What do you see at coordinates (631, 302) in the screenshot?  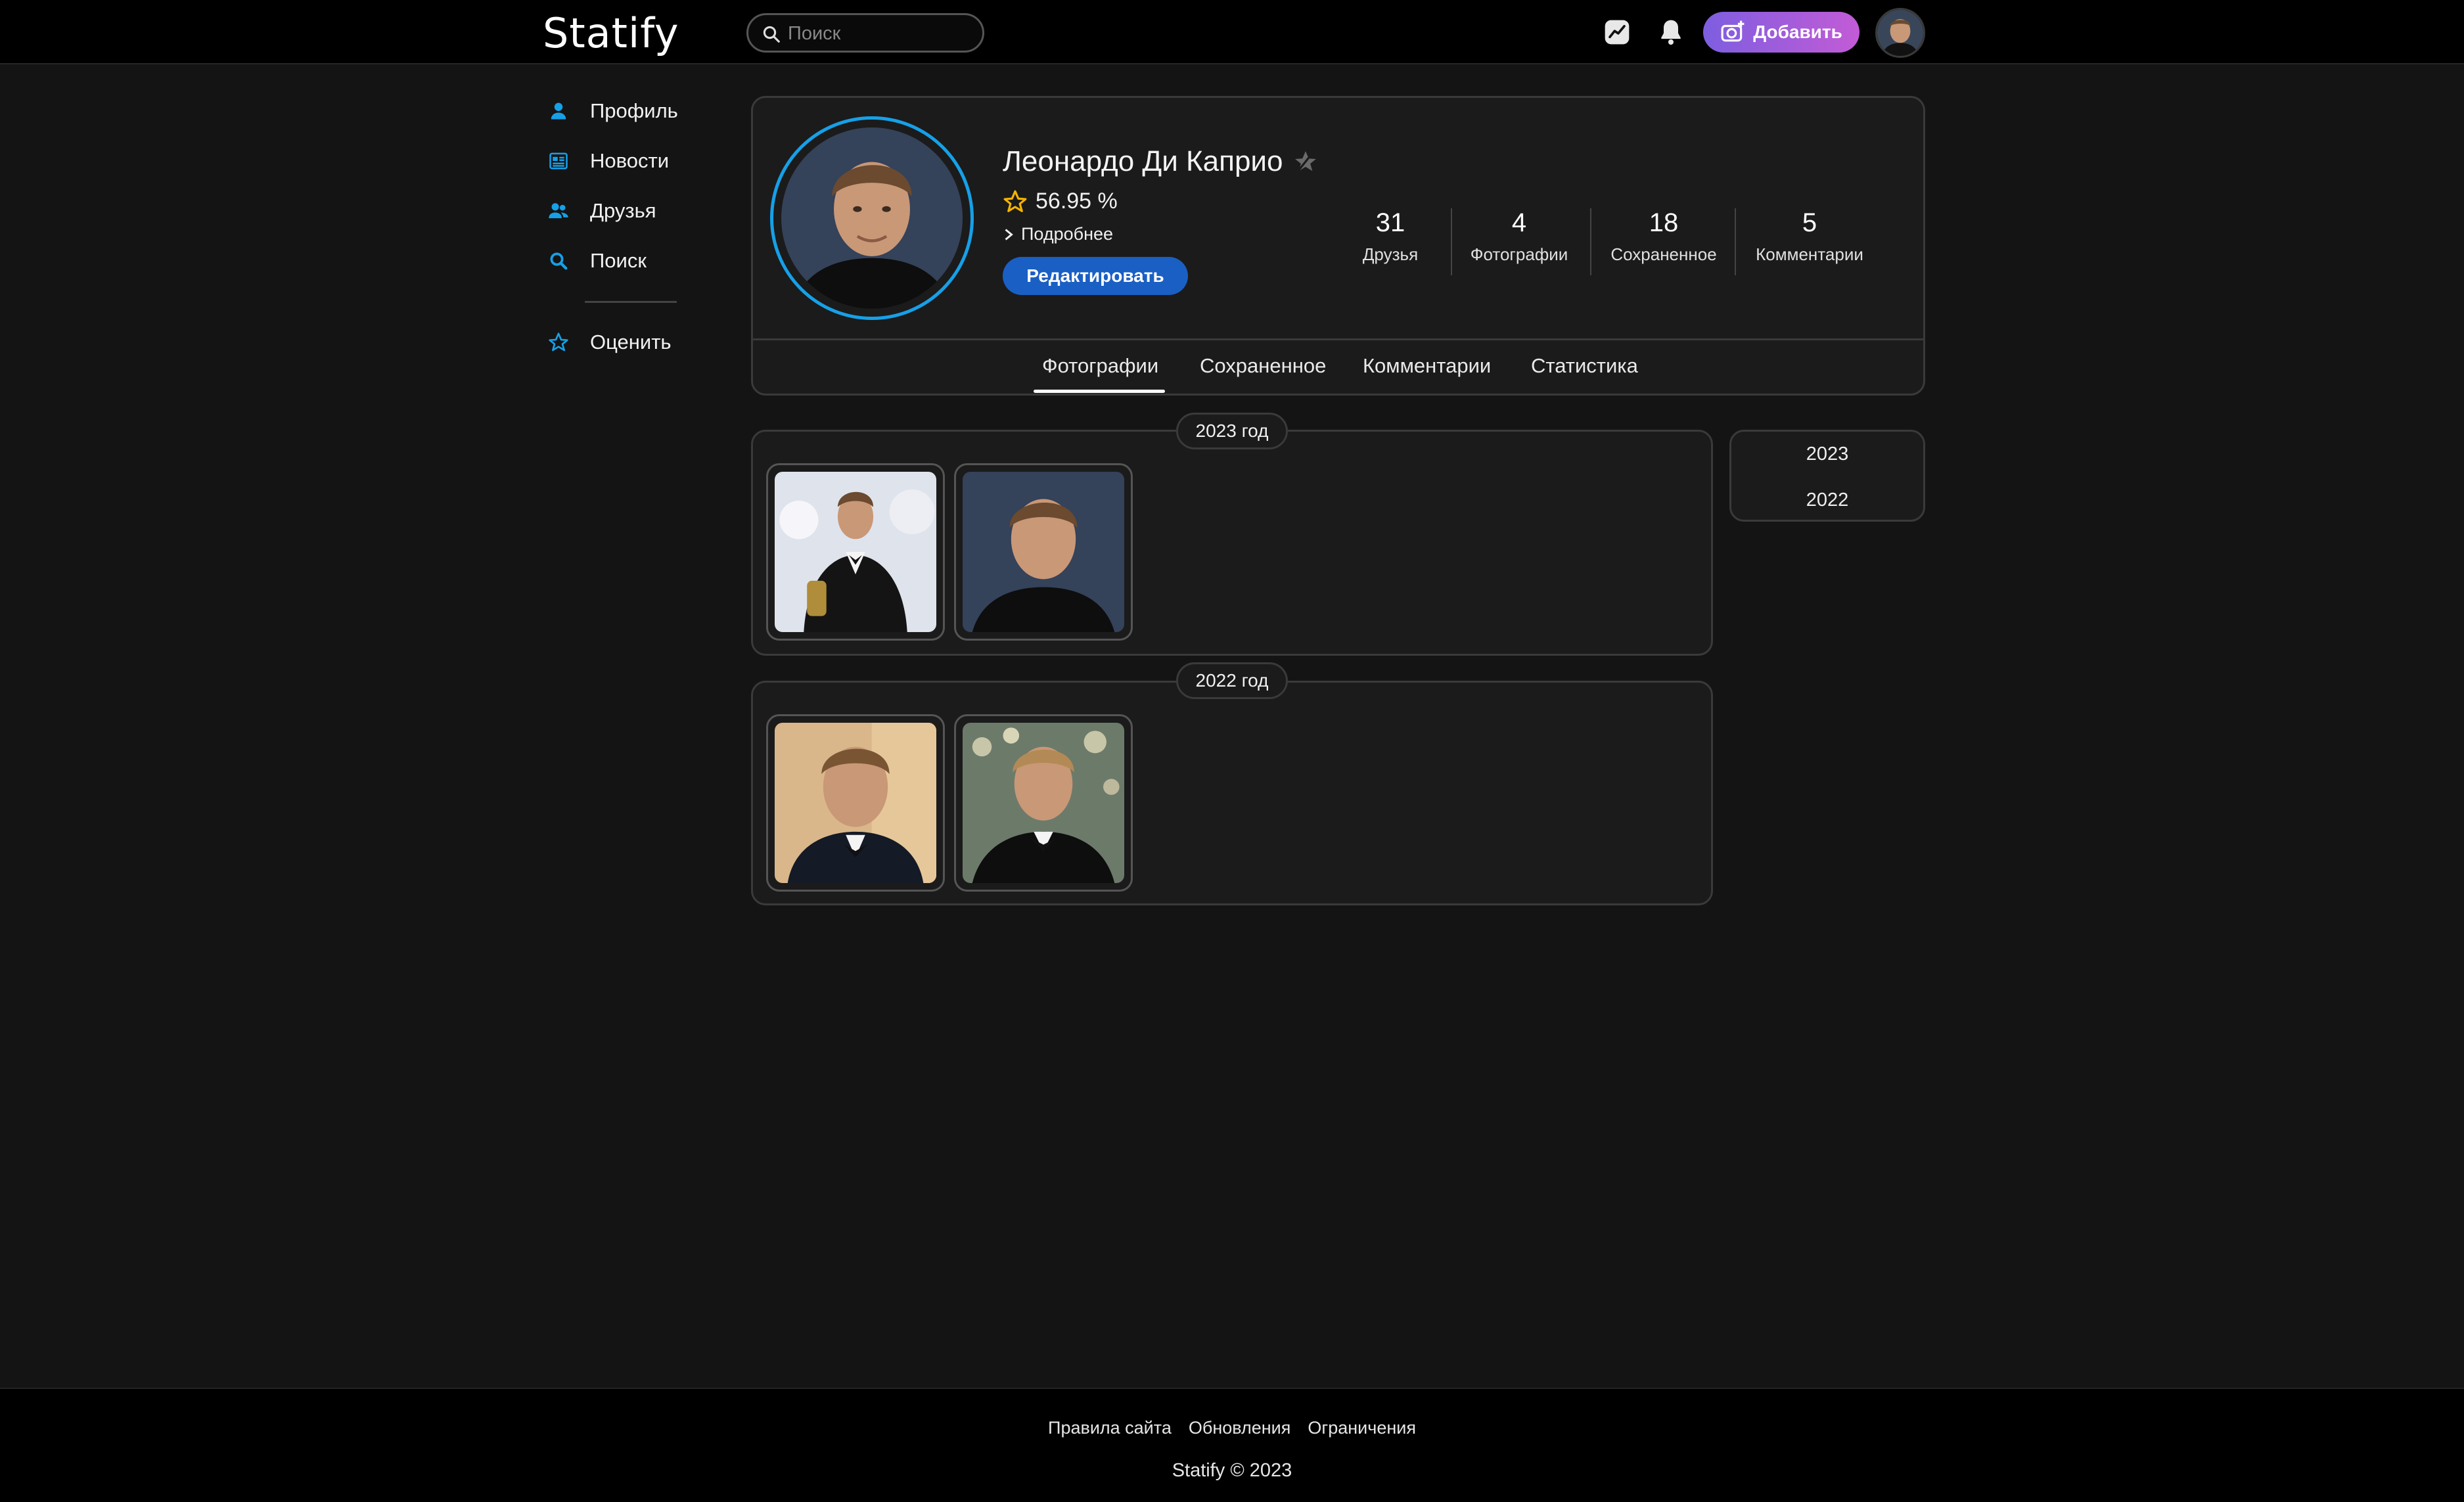 I see `sidebar-divider` at bounding box center [631, 302].